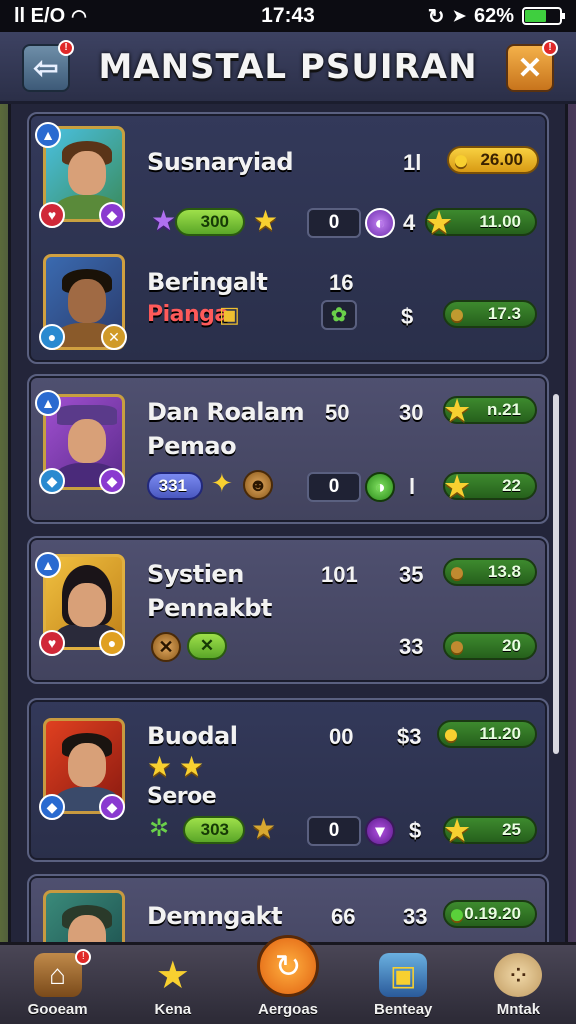 The image size is (576, 1024). What do you see at coordinates (339, 574) in the screenshot?
I see `stat-value: 101` at bounding box center [339, 574].